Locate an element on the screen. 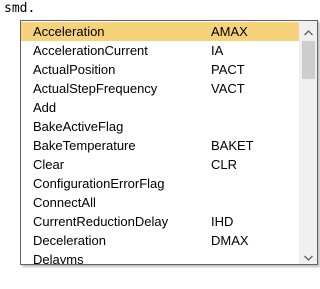  list-item: ActualPosition PACT is located at coordinates (160, 69).